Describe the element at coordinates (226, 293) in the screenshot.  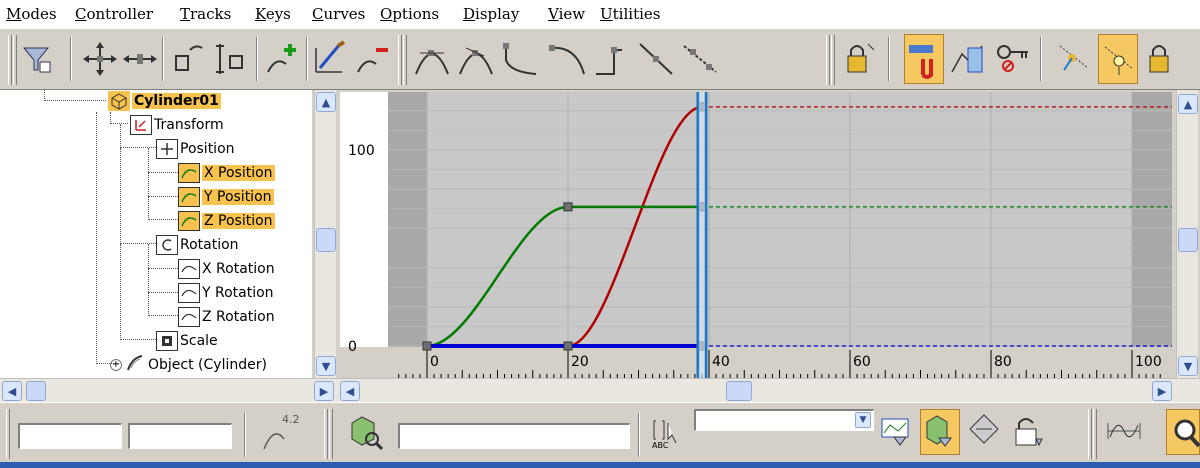
I see `tree-node-y-rotation: Y Rotation` at that location.